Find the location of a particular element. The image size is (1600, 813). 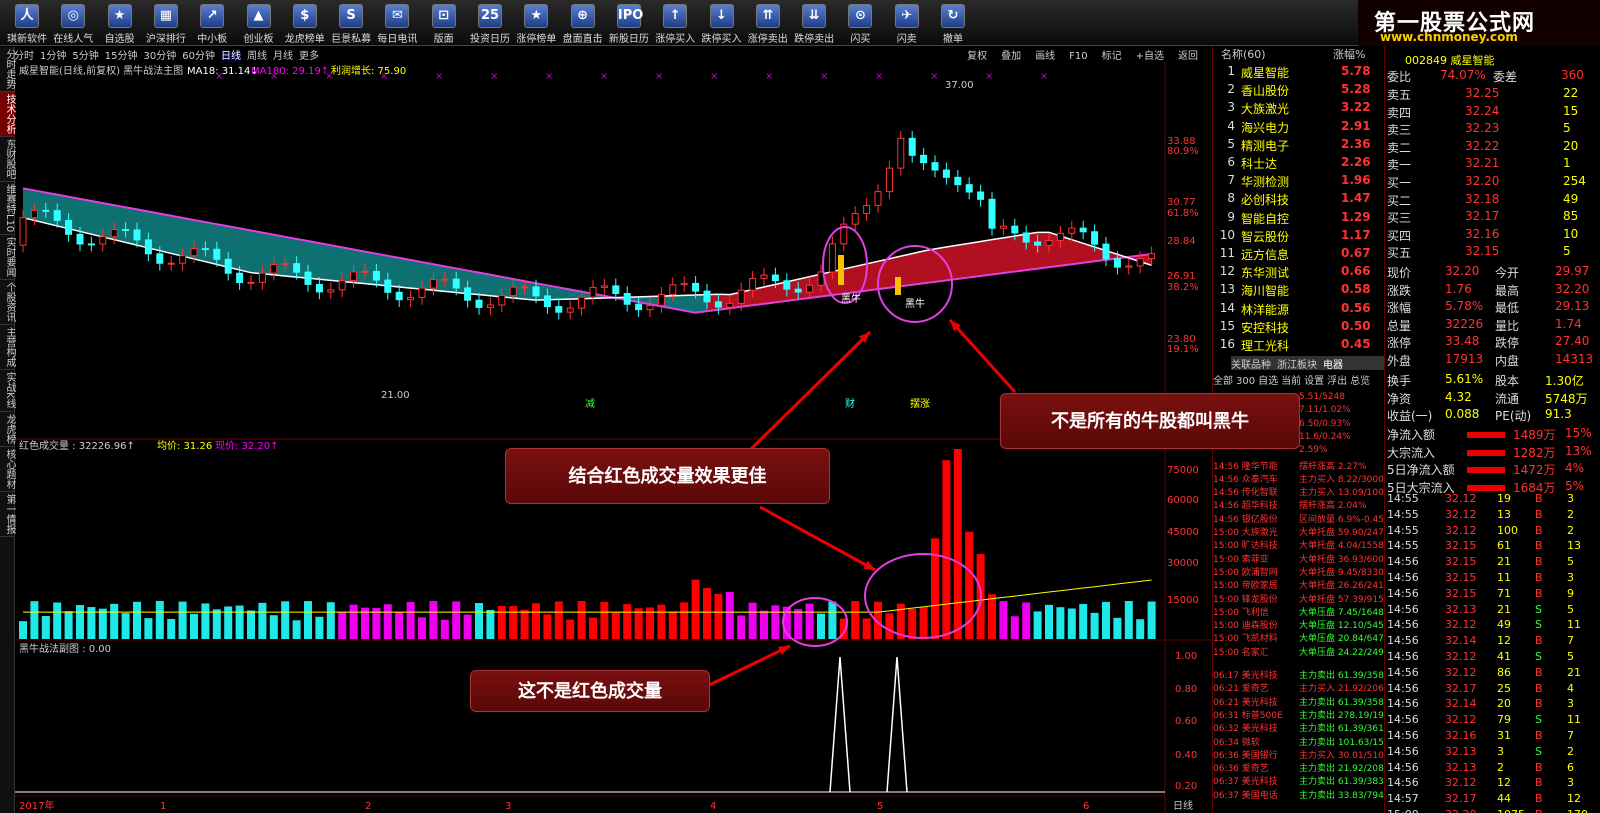

period-tab-4: 30分钟 is located at coordinates (159, 56).